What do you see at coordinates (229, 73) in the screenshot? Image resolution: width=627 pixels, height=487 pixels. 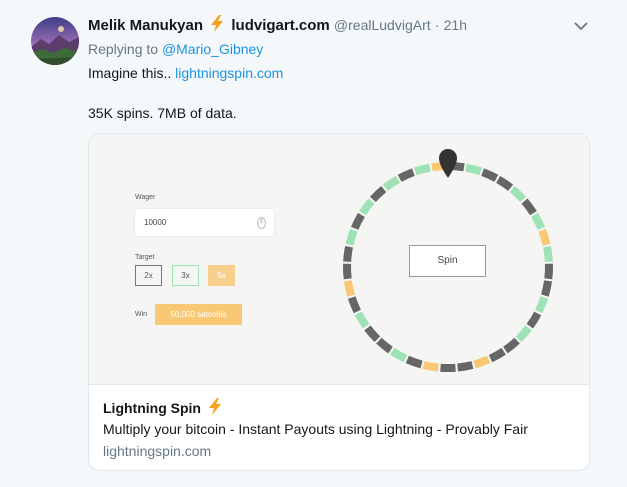 I see `tweet-link: lightningspin.com` at bounding box center [229, 73].